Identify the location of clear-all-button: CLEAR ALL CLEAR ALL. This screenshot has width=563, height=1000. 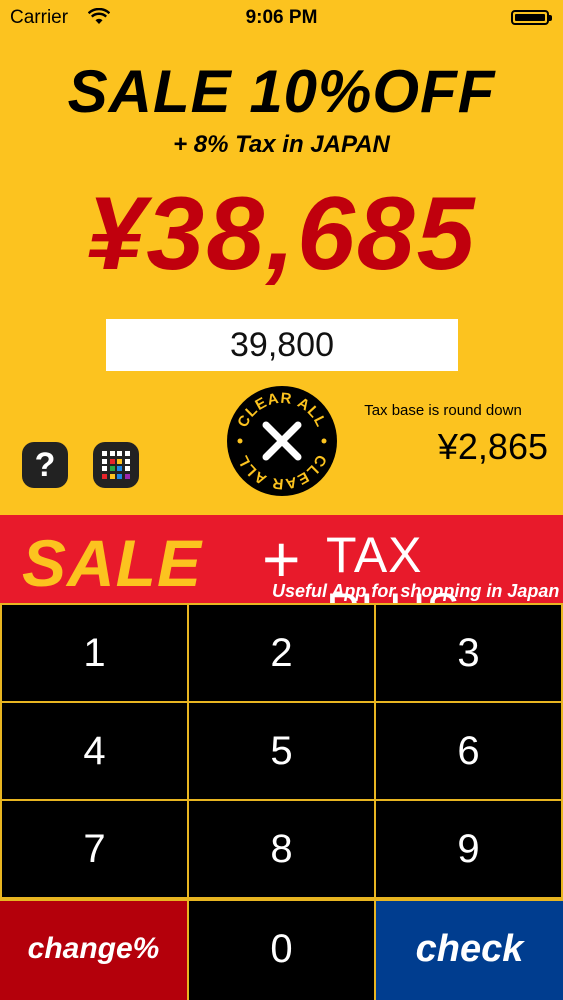
(282, 441).